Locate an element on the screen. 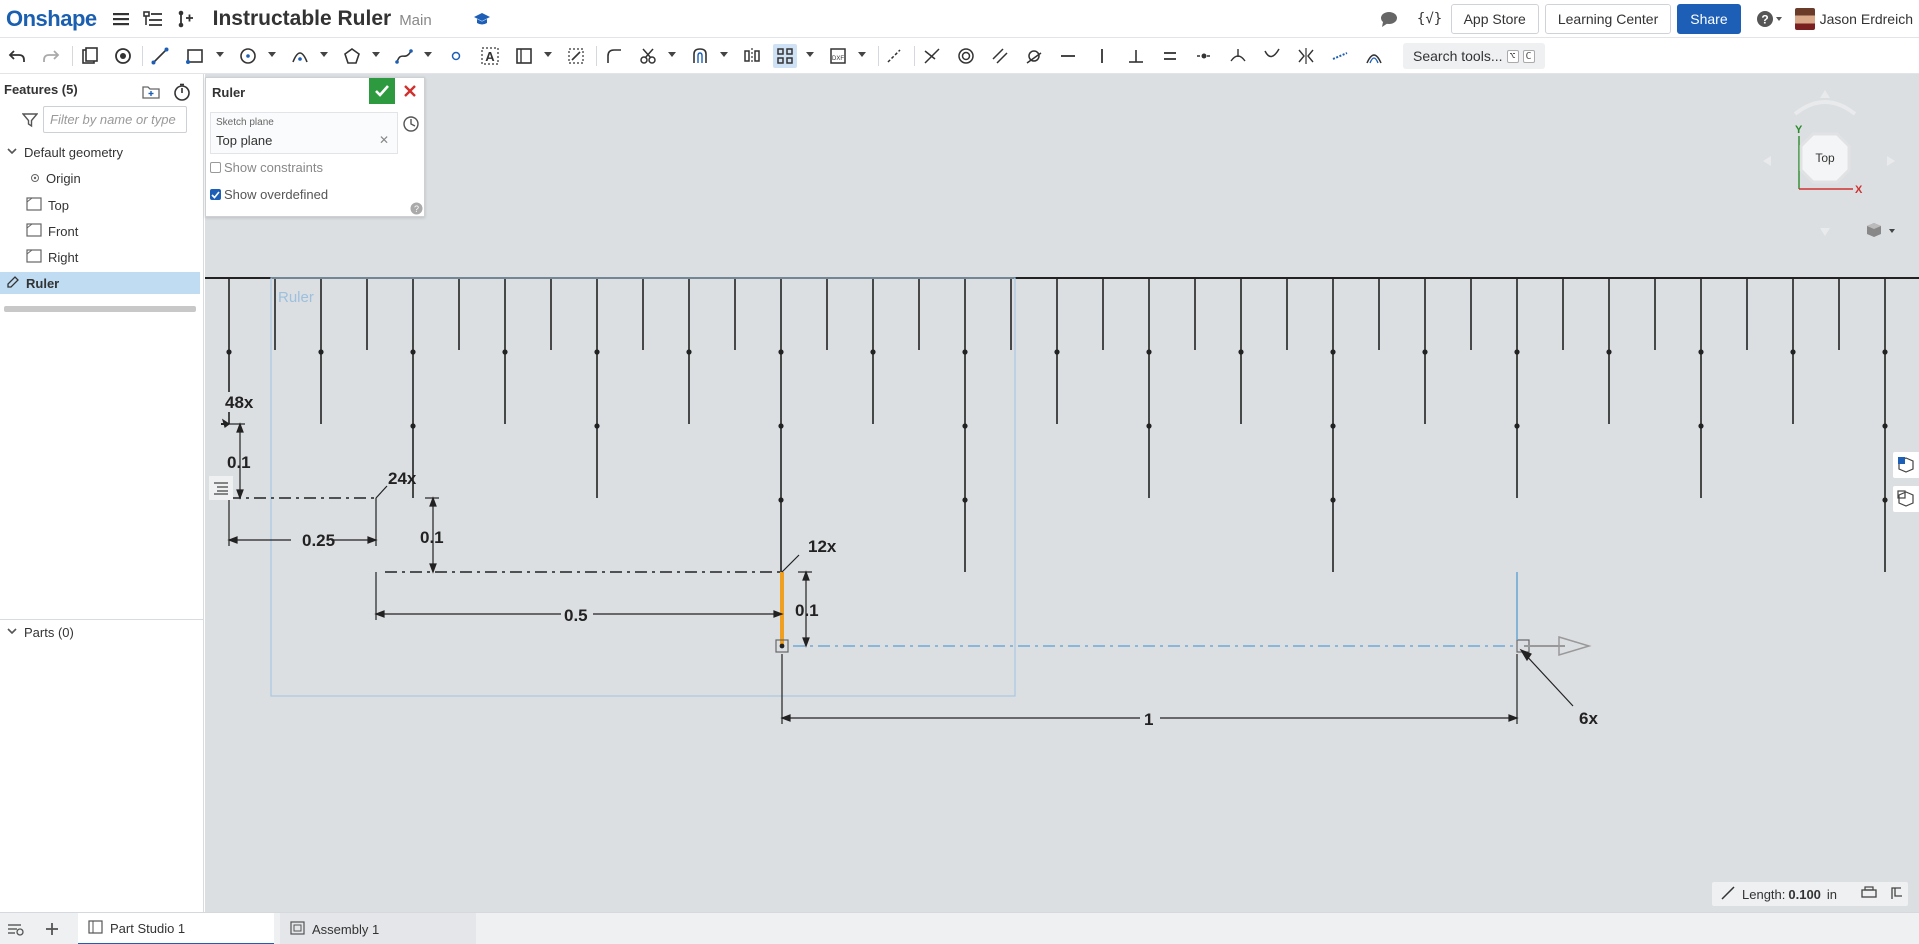  rotate-right-icon is located at coordinates (1891, 161).